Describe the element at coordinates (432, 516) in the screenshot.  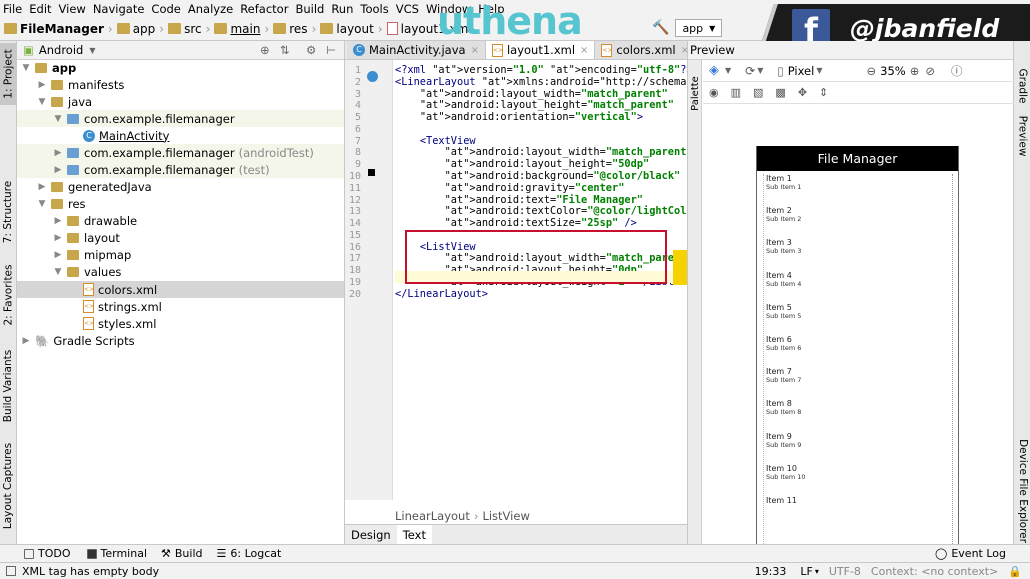
I see `breadcrumb-linearlayout: LinearLayout` at that location.